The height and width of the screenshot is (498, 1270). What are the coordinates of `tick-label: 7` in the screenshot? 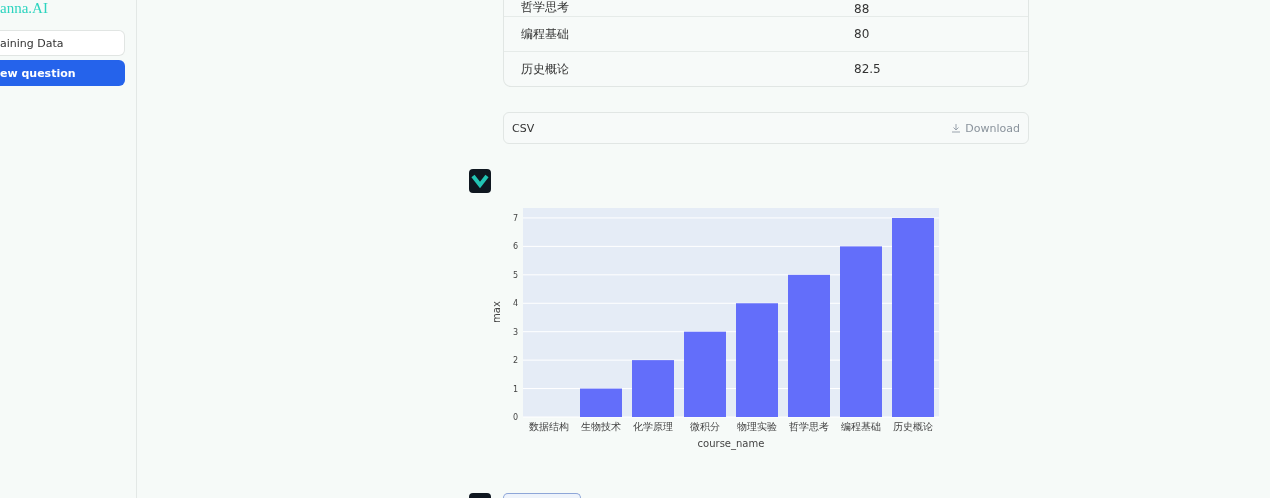 It's located at (515, 218).